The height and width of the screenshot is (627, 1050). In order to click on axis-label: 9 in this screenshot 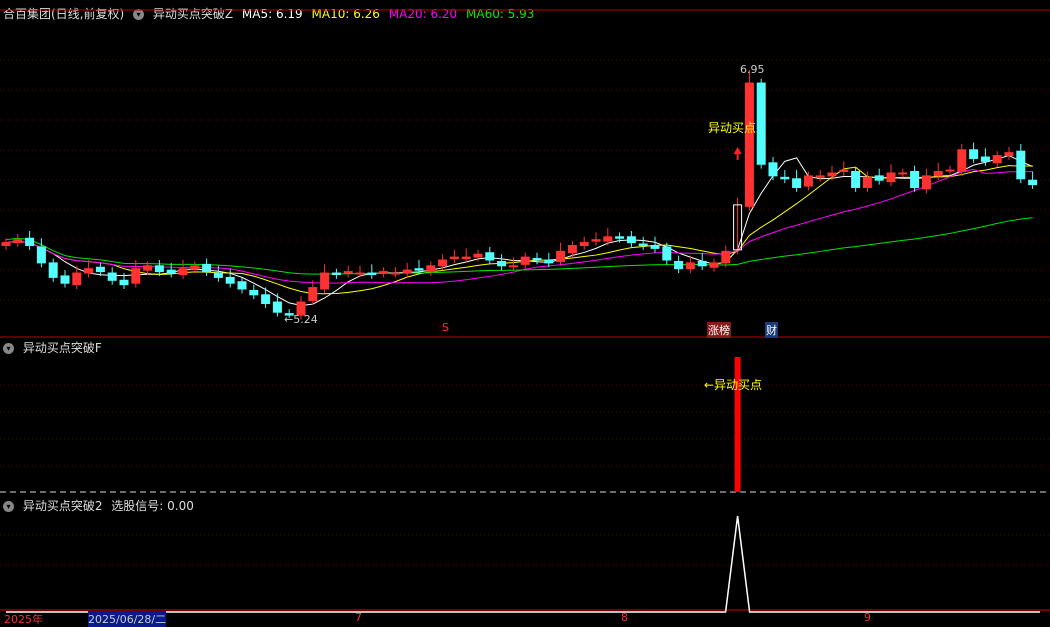, I will do `click(867, 617)`.